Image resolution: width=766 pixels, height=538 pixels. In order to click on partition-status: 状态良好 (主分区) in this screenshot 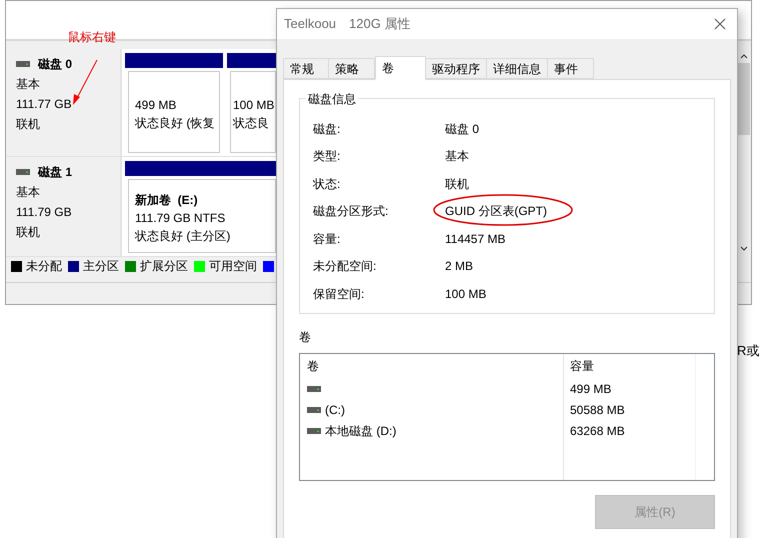, I will do `click(183, 236)`.